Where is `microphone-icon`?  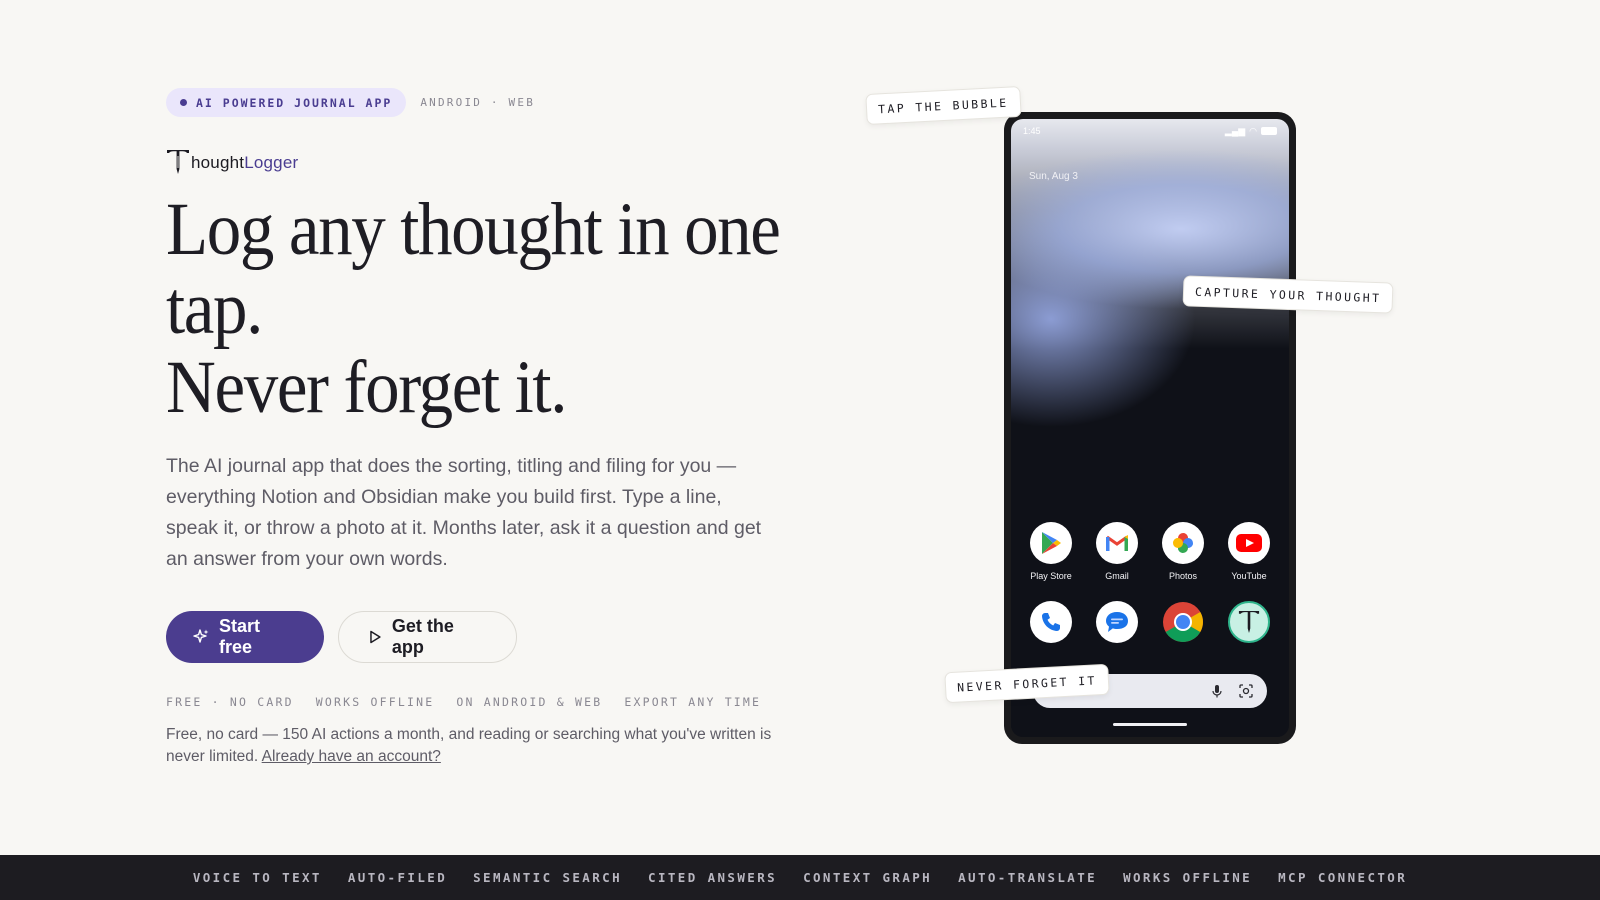
microphone-icon is located at coordinates (1217, 691).